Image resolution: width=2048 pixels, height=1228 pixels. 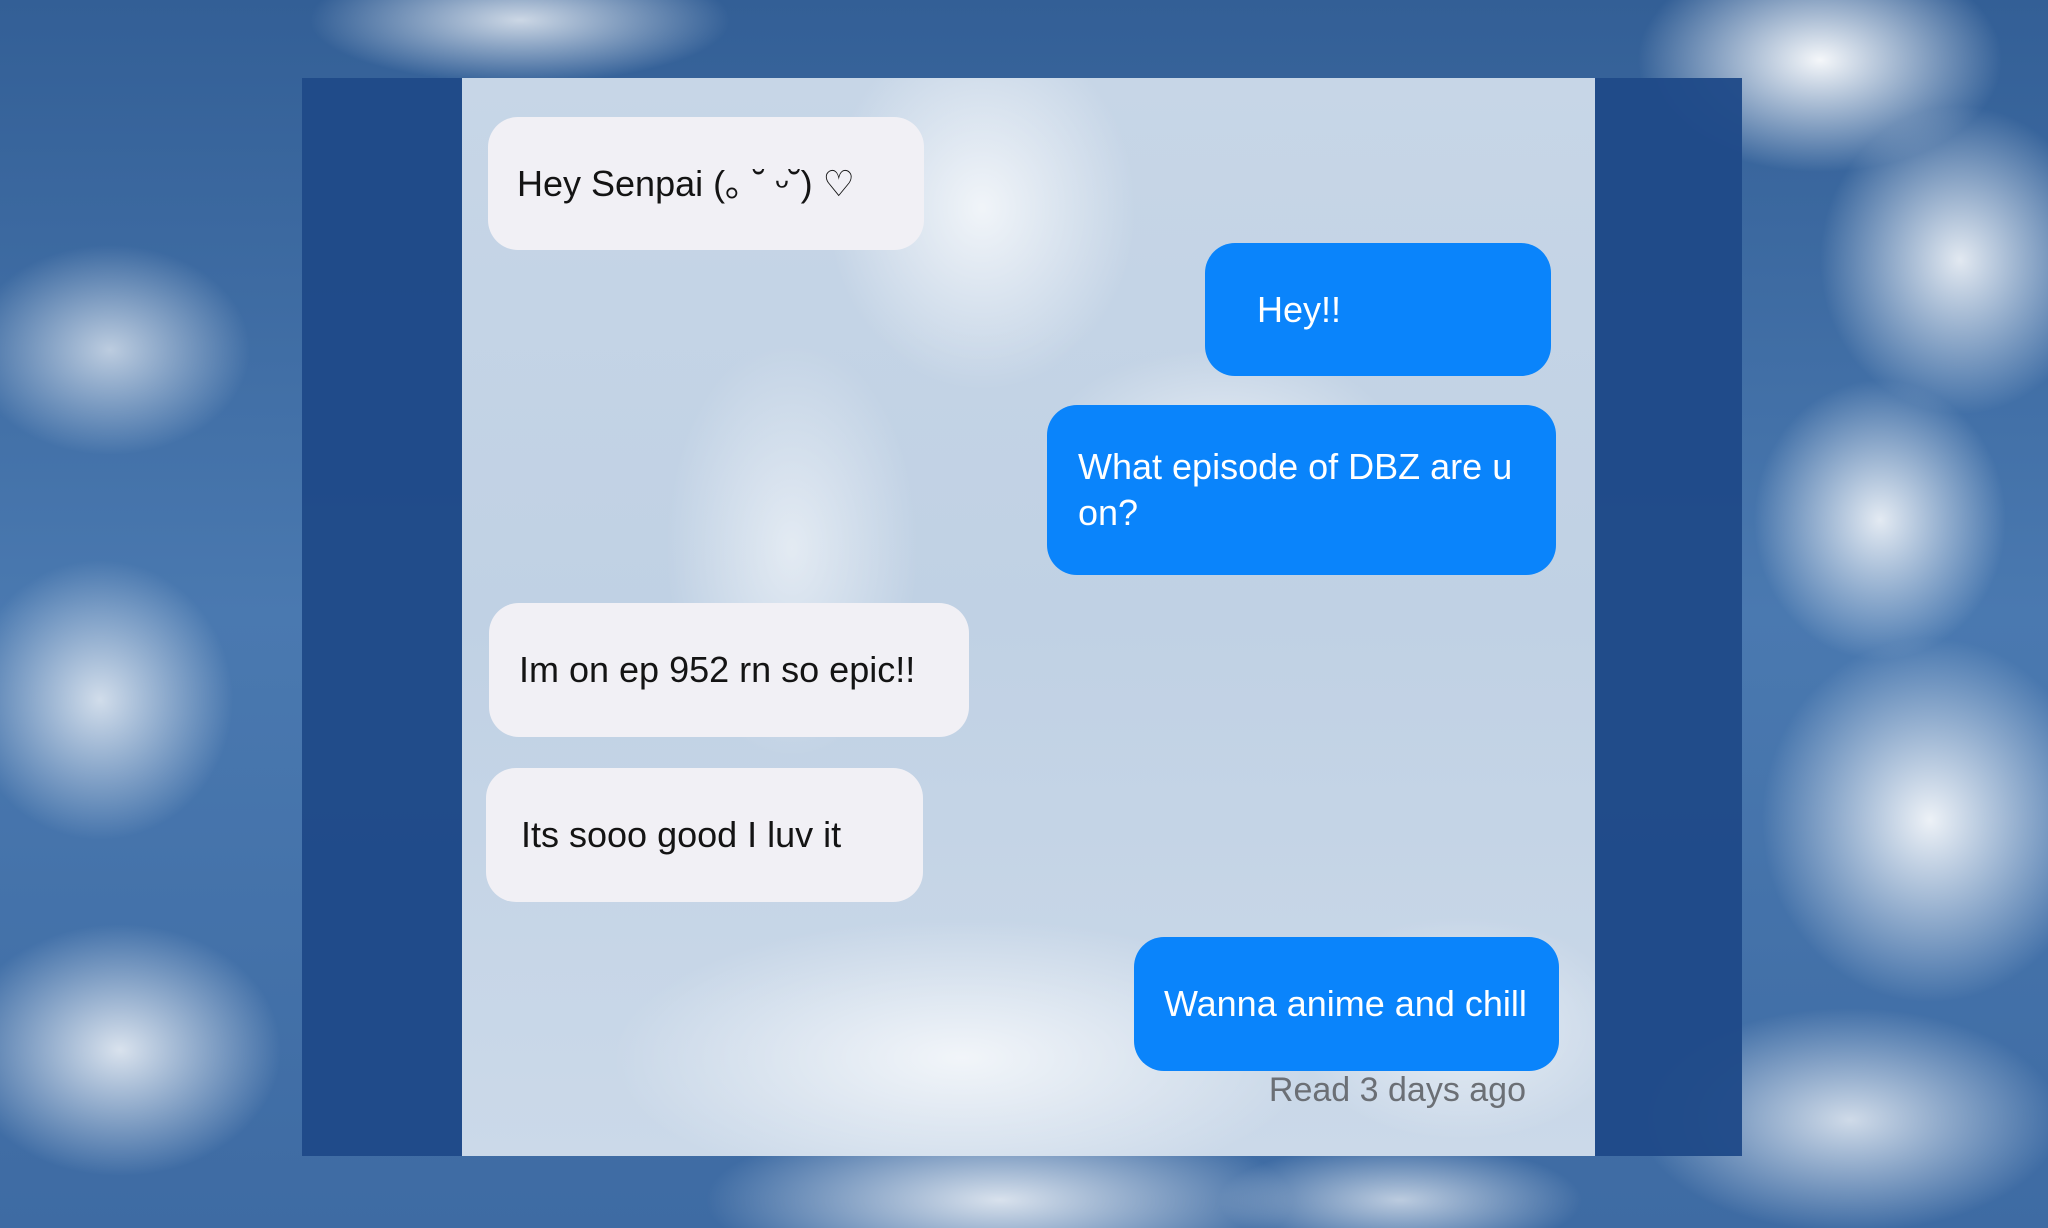 I want to click on message-bubble-outgoing: Wanna anime and chill, so click(x=1346, y=1004).